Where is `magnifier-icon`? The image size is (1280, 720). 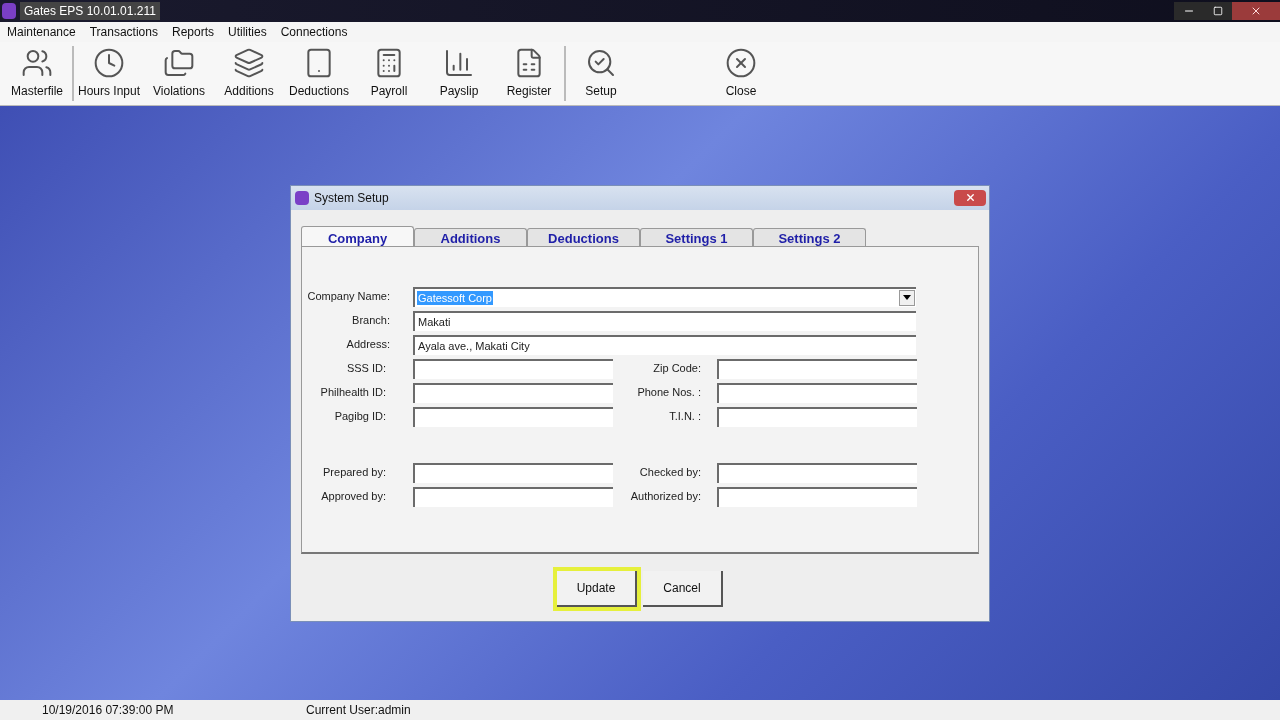
magnifier-icon is located at coordinates (601, 63).